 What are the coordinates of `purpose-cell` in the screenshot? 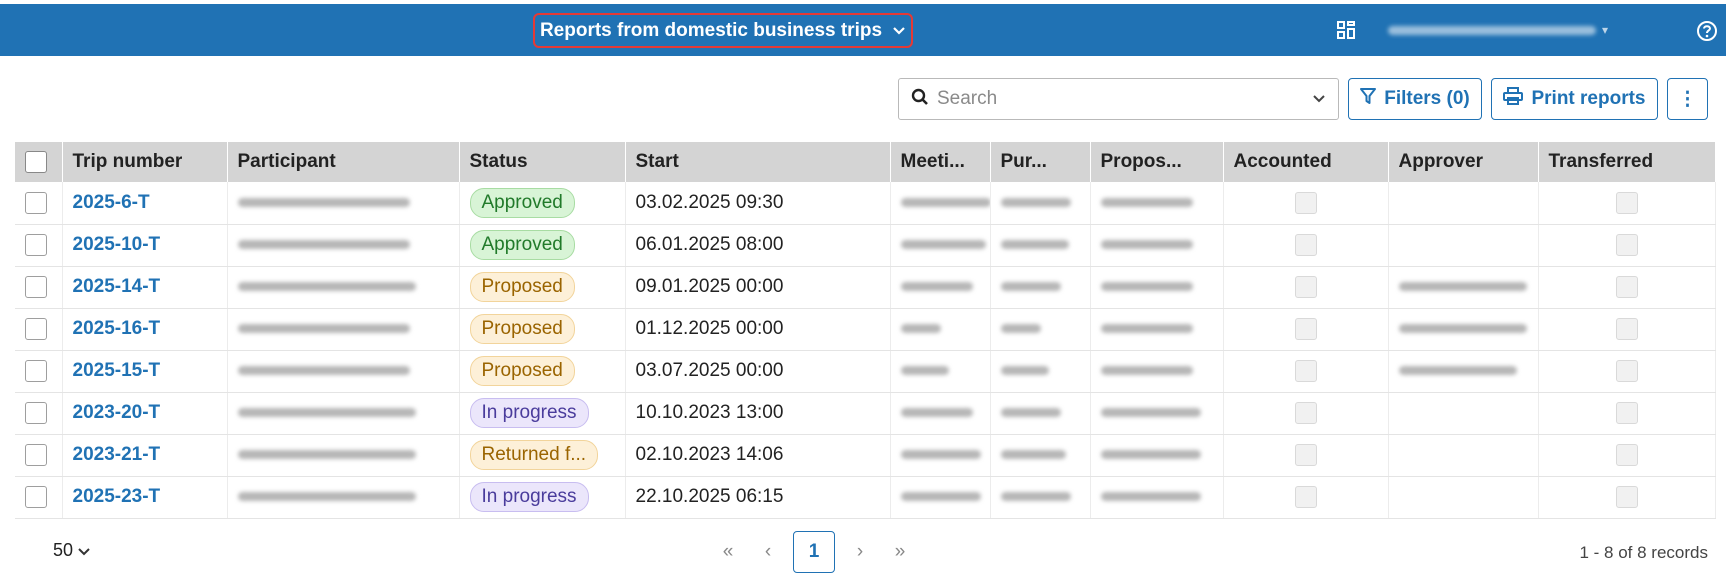 It's located at (1040, 497).